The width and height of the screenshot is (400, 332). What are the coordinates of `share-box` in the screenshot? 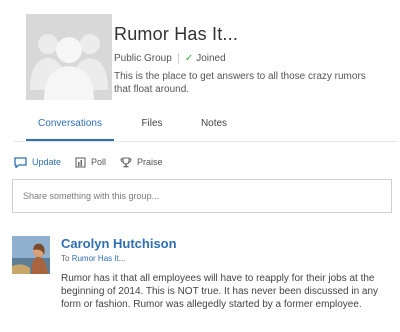 It's located at (202, 196).